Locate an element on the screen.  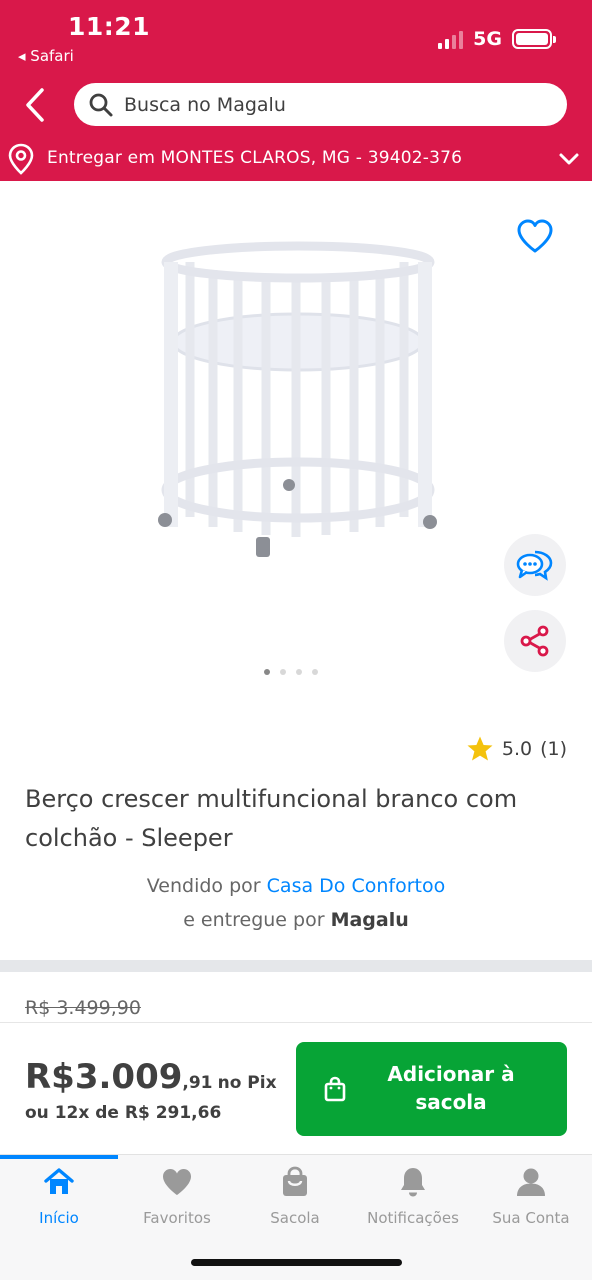
delivered-by-line: e entregue por Magalu is located at coordinates (296, 920).